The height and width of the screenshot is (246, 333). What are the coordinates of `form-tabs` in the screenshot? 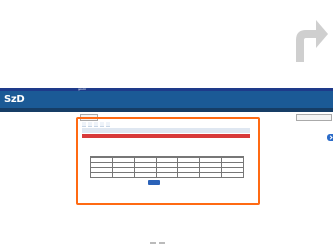 It's located at (166, 124).